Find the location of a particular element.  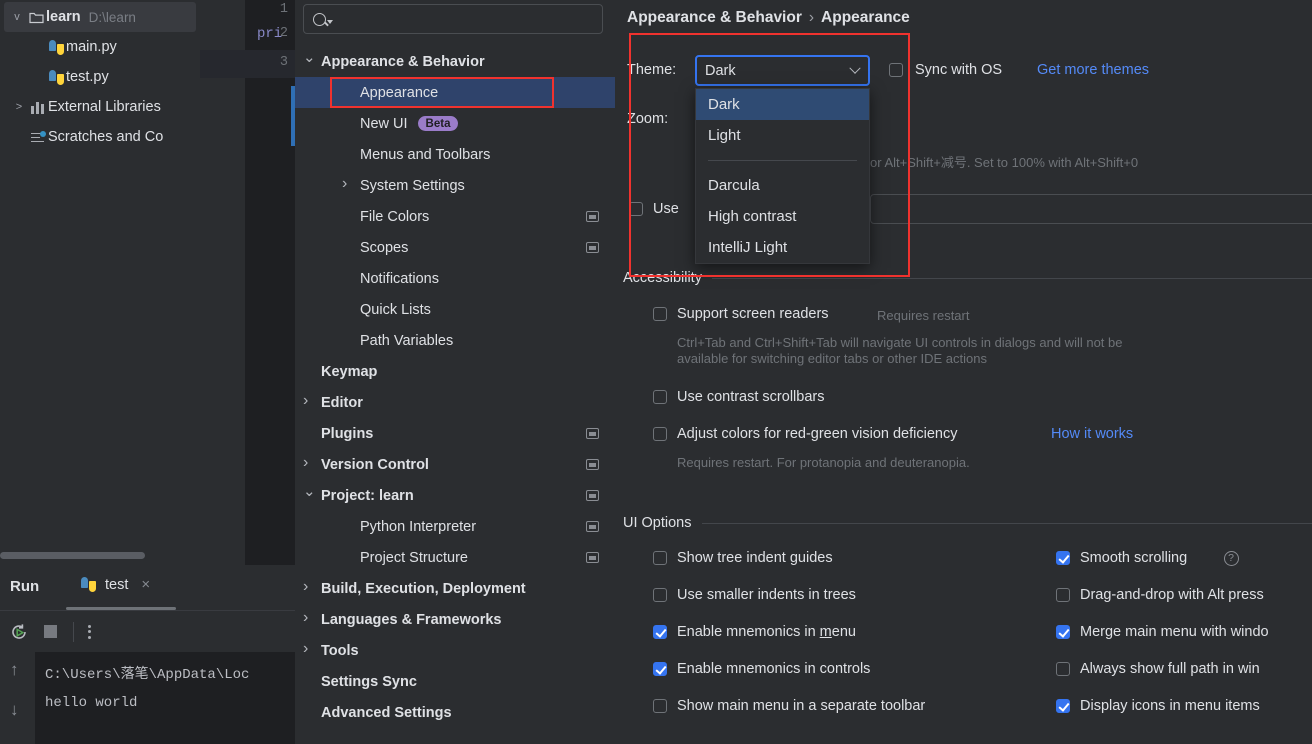

settings-tree-item-advanced-settings: Advanced Settings is located at coordinates (455, 712).